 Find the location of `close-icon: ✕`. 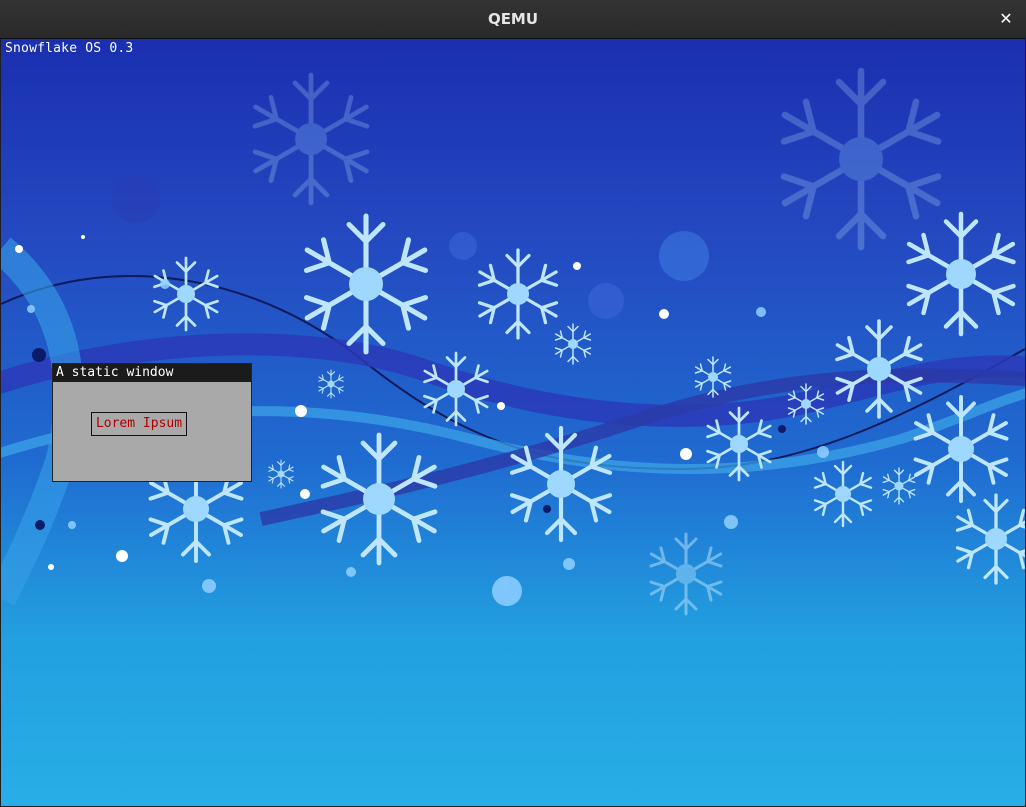

close-icon: ✕ is located at coordinates (1006, 19).